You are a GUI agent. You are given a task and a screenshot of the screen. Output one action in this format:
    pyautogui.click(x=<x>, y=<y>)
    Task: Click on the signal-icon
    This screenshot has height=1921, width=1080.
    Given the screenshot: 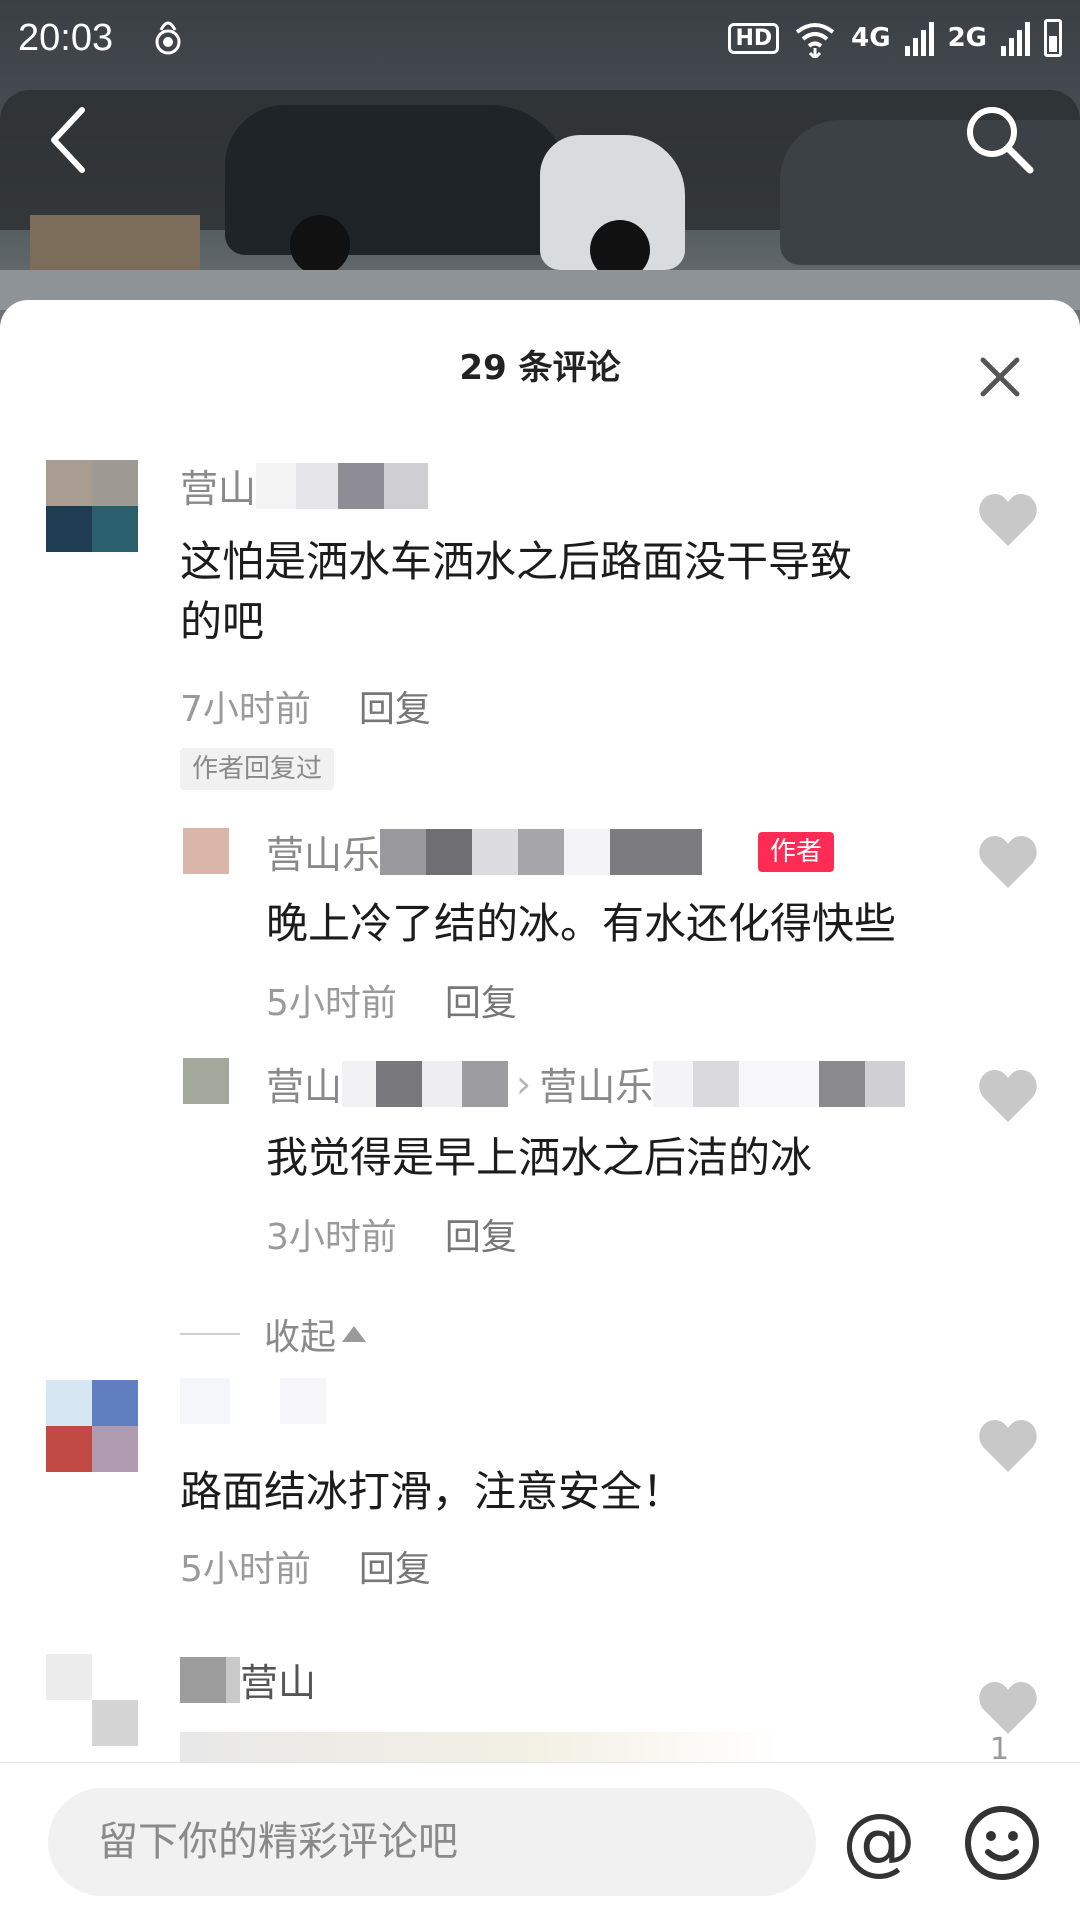 What is the action you would take?
    pyautogui.click(x=919, y=38)
    